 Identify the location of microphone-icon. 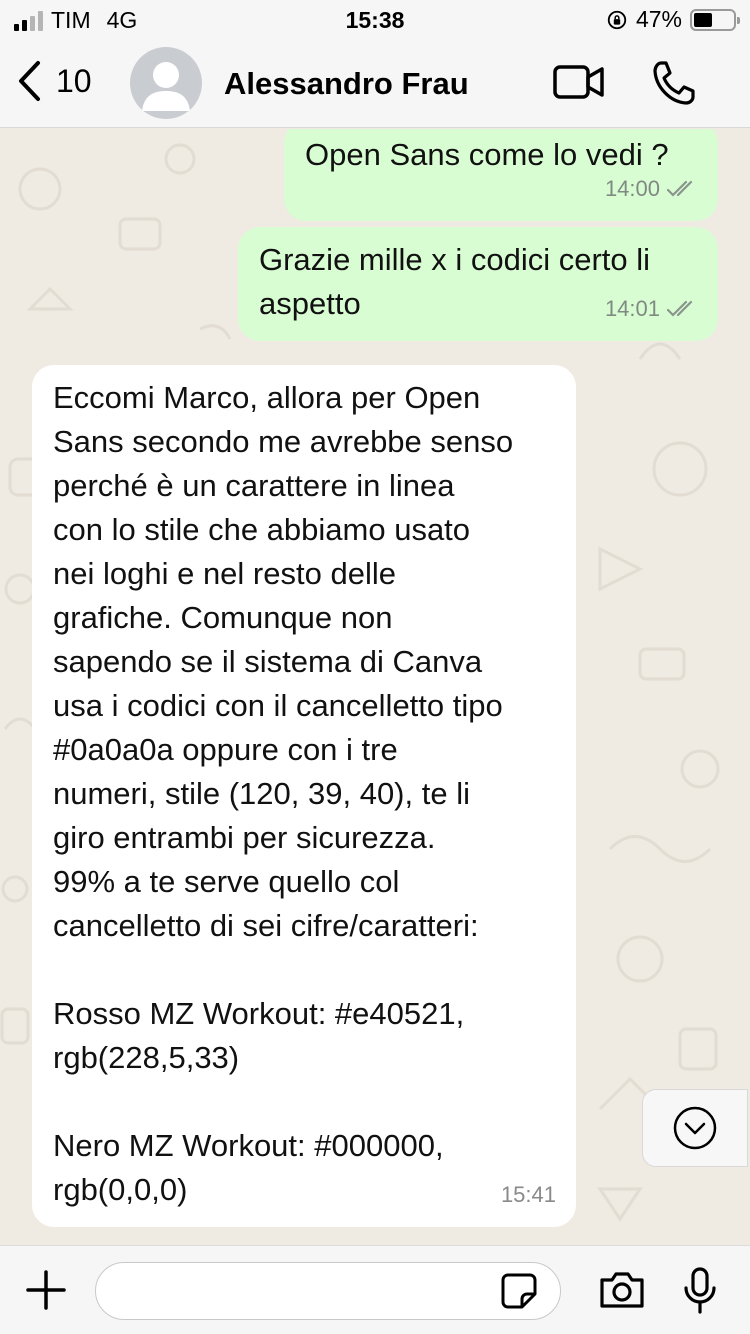
(700, 1290).